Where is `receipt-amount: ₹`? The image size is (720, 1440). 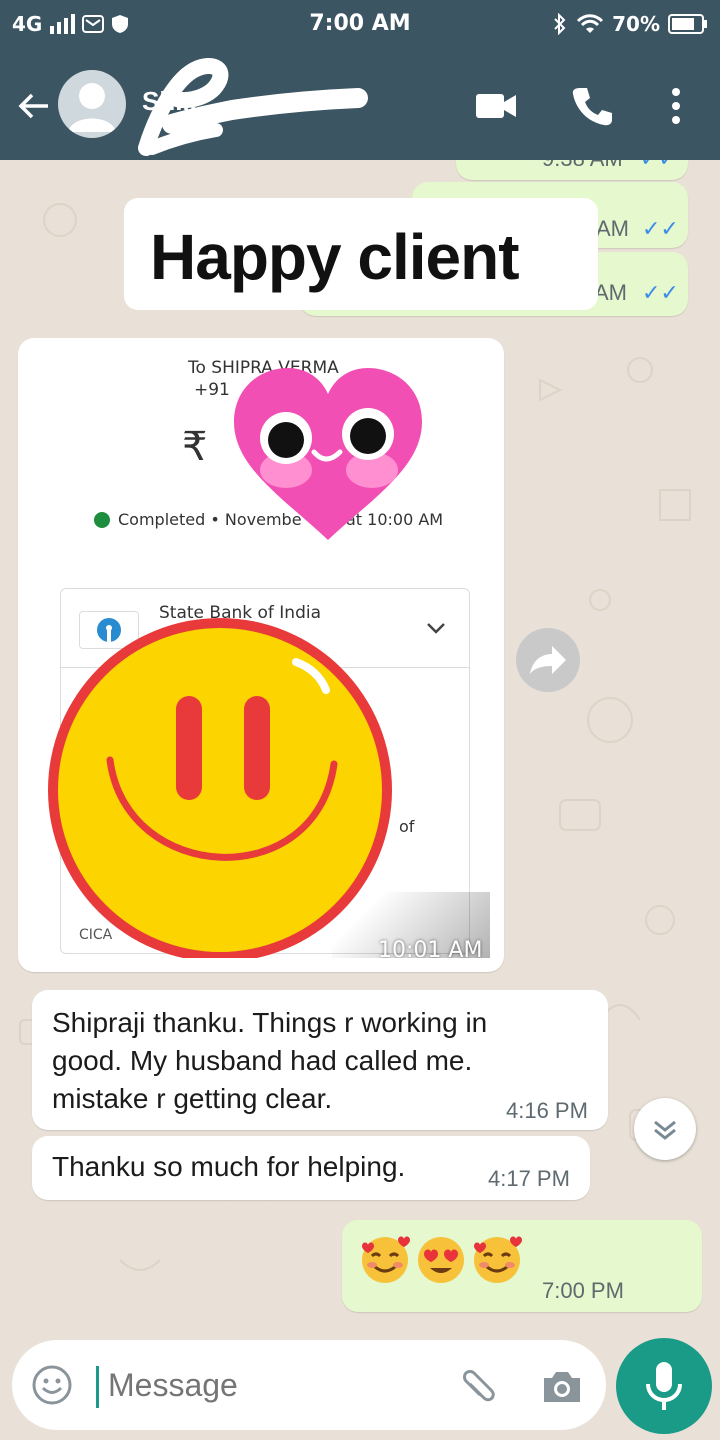
receipt-amount: ₹ is located at coordinates (195, 447).